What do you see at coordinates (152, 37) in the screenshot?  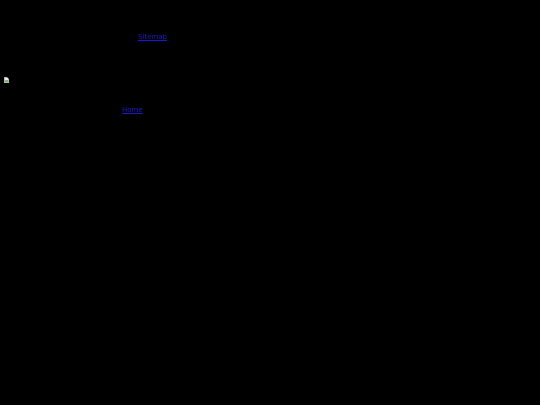 I see `sitemap-link: Sitemap` at bounding box center [152, 37].